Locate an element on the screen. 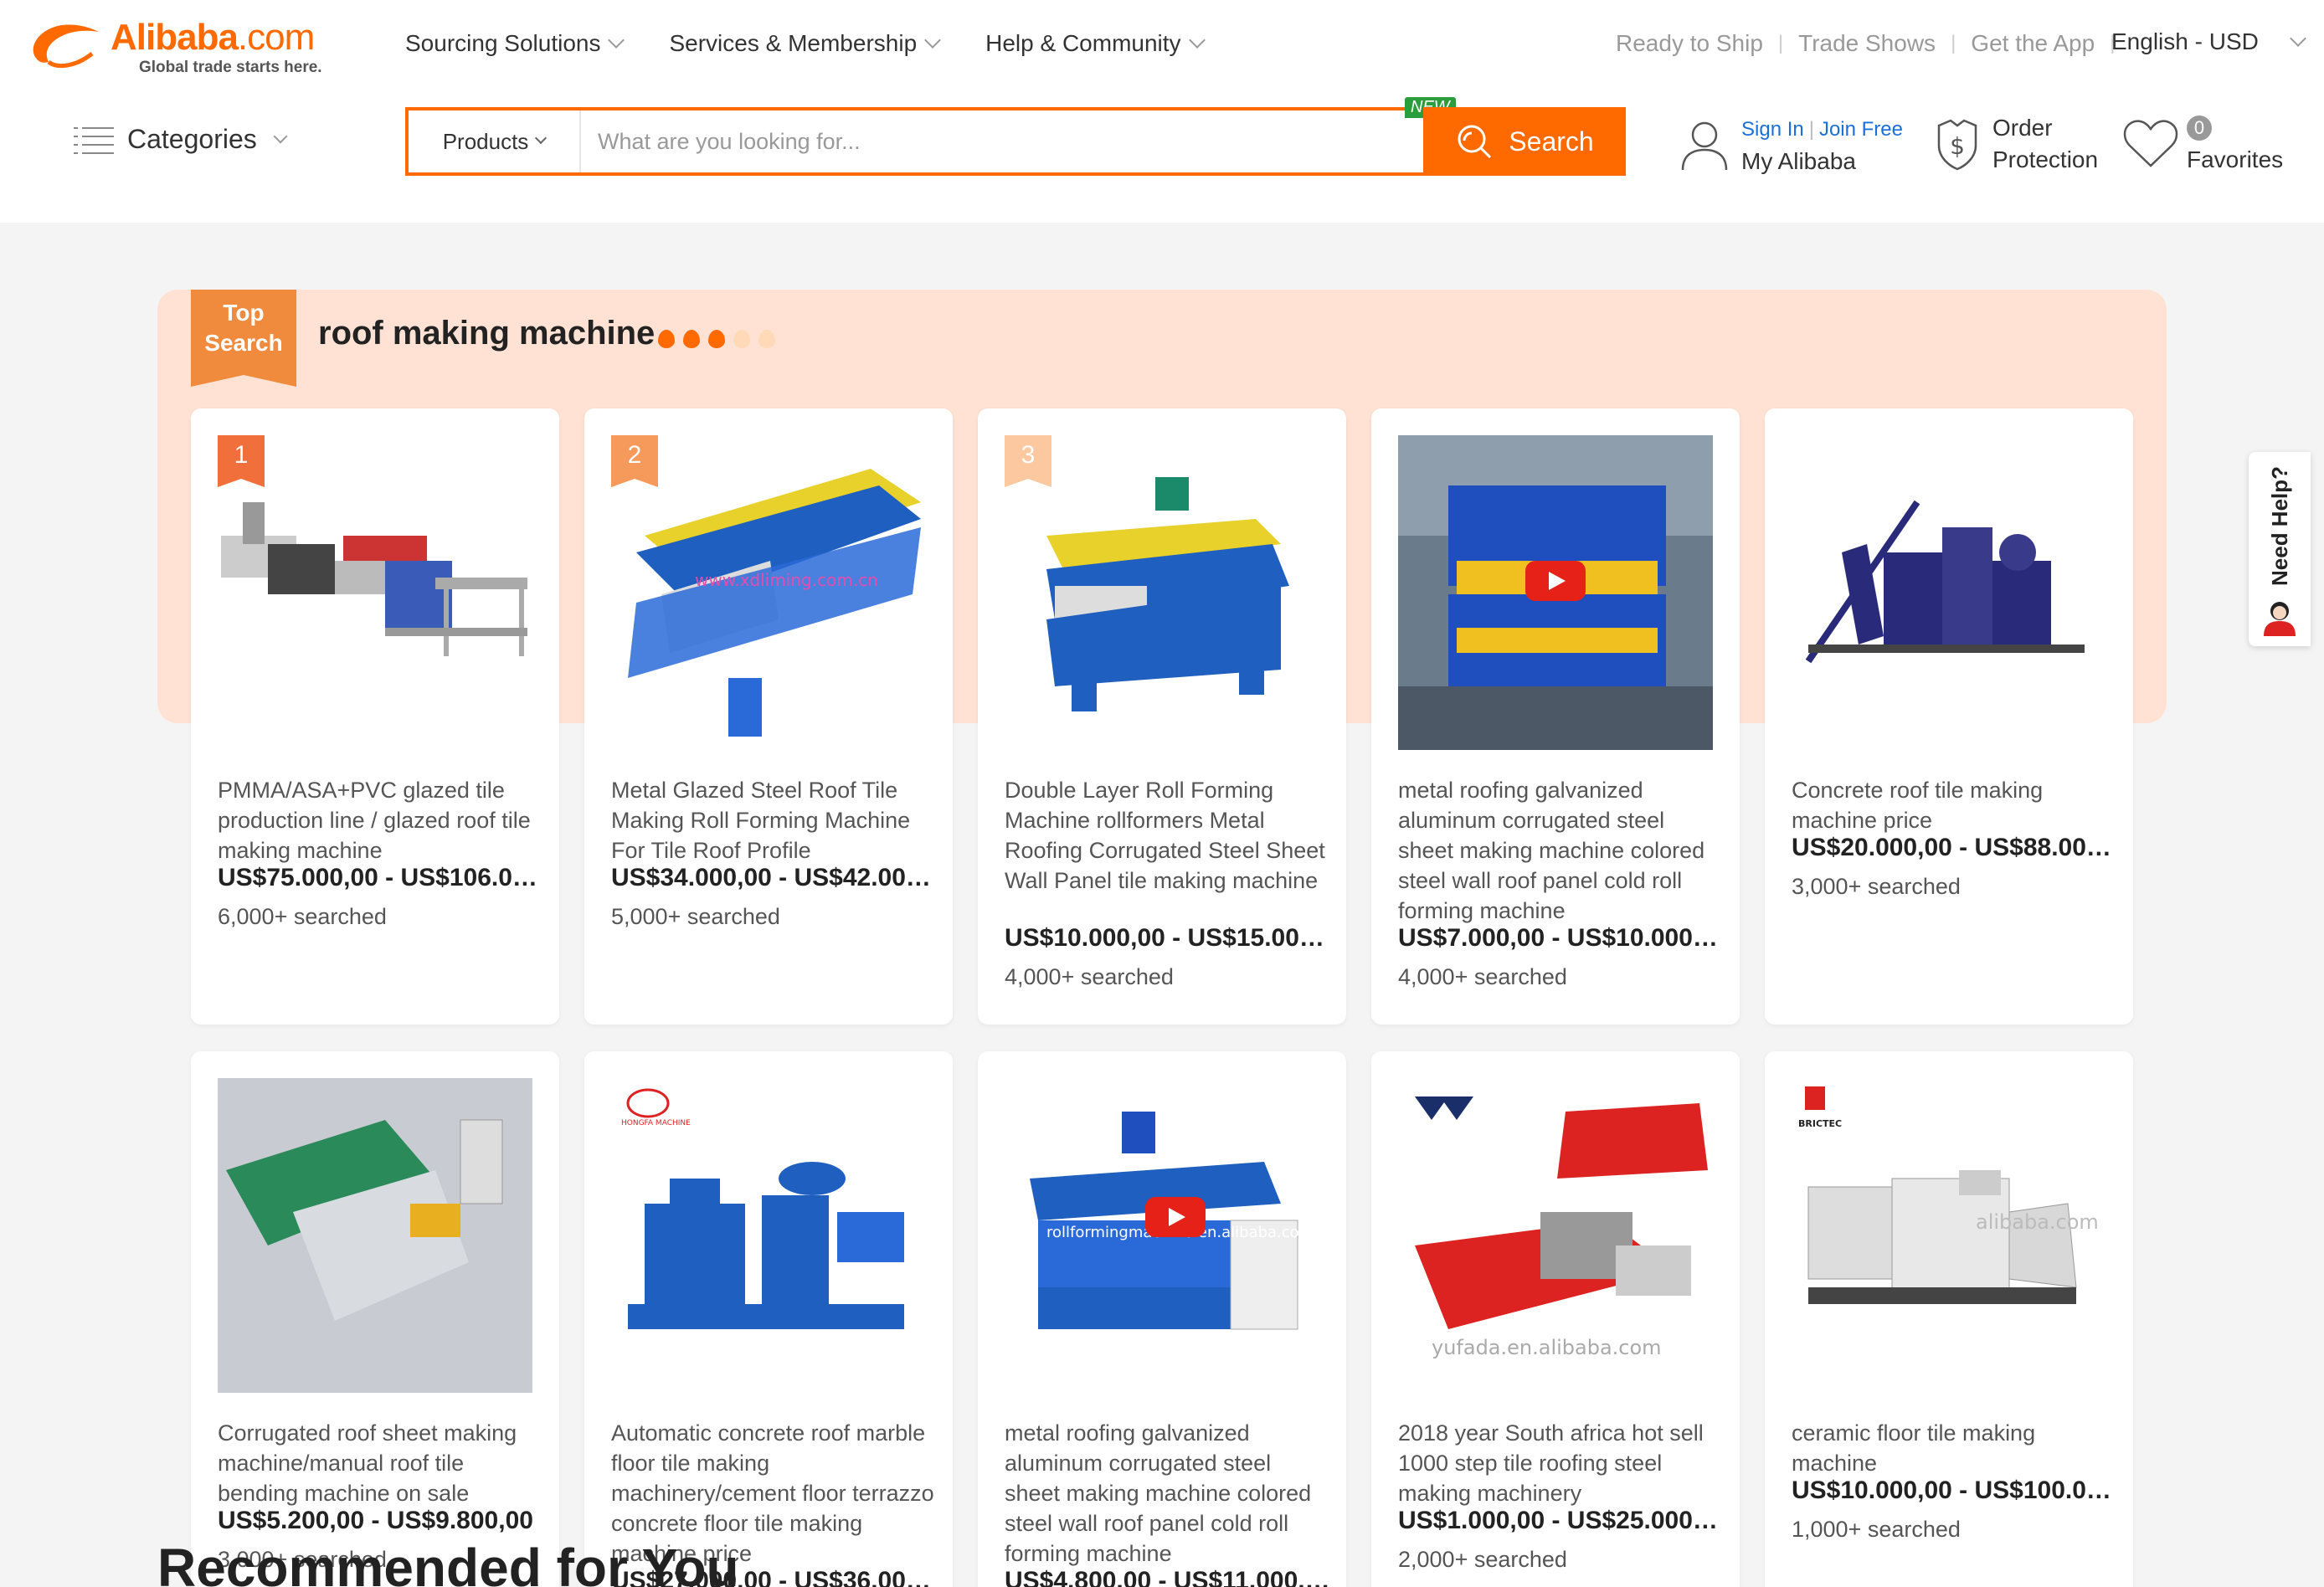 Image resolution: width=2324 pixels, height=1587 pixels. product-price: US$4.800,00 - US$11.000,00 is located at coordinates (1168, 1577).